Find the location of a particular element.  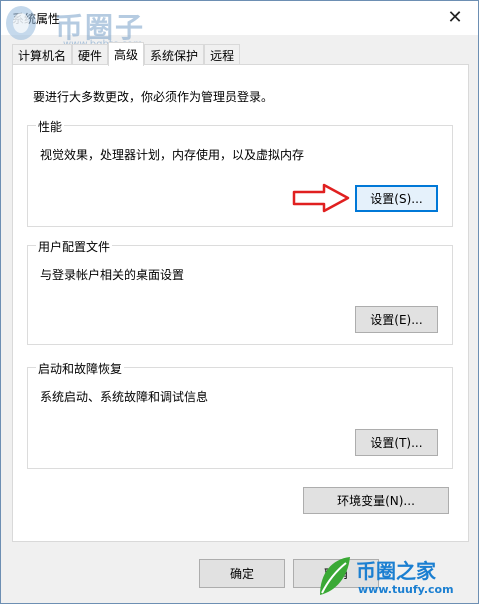

tab-advanced: 高级 is located at coordinates (126, 54).